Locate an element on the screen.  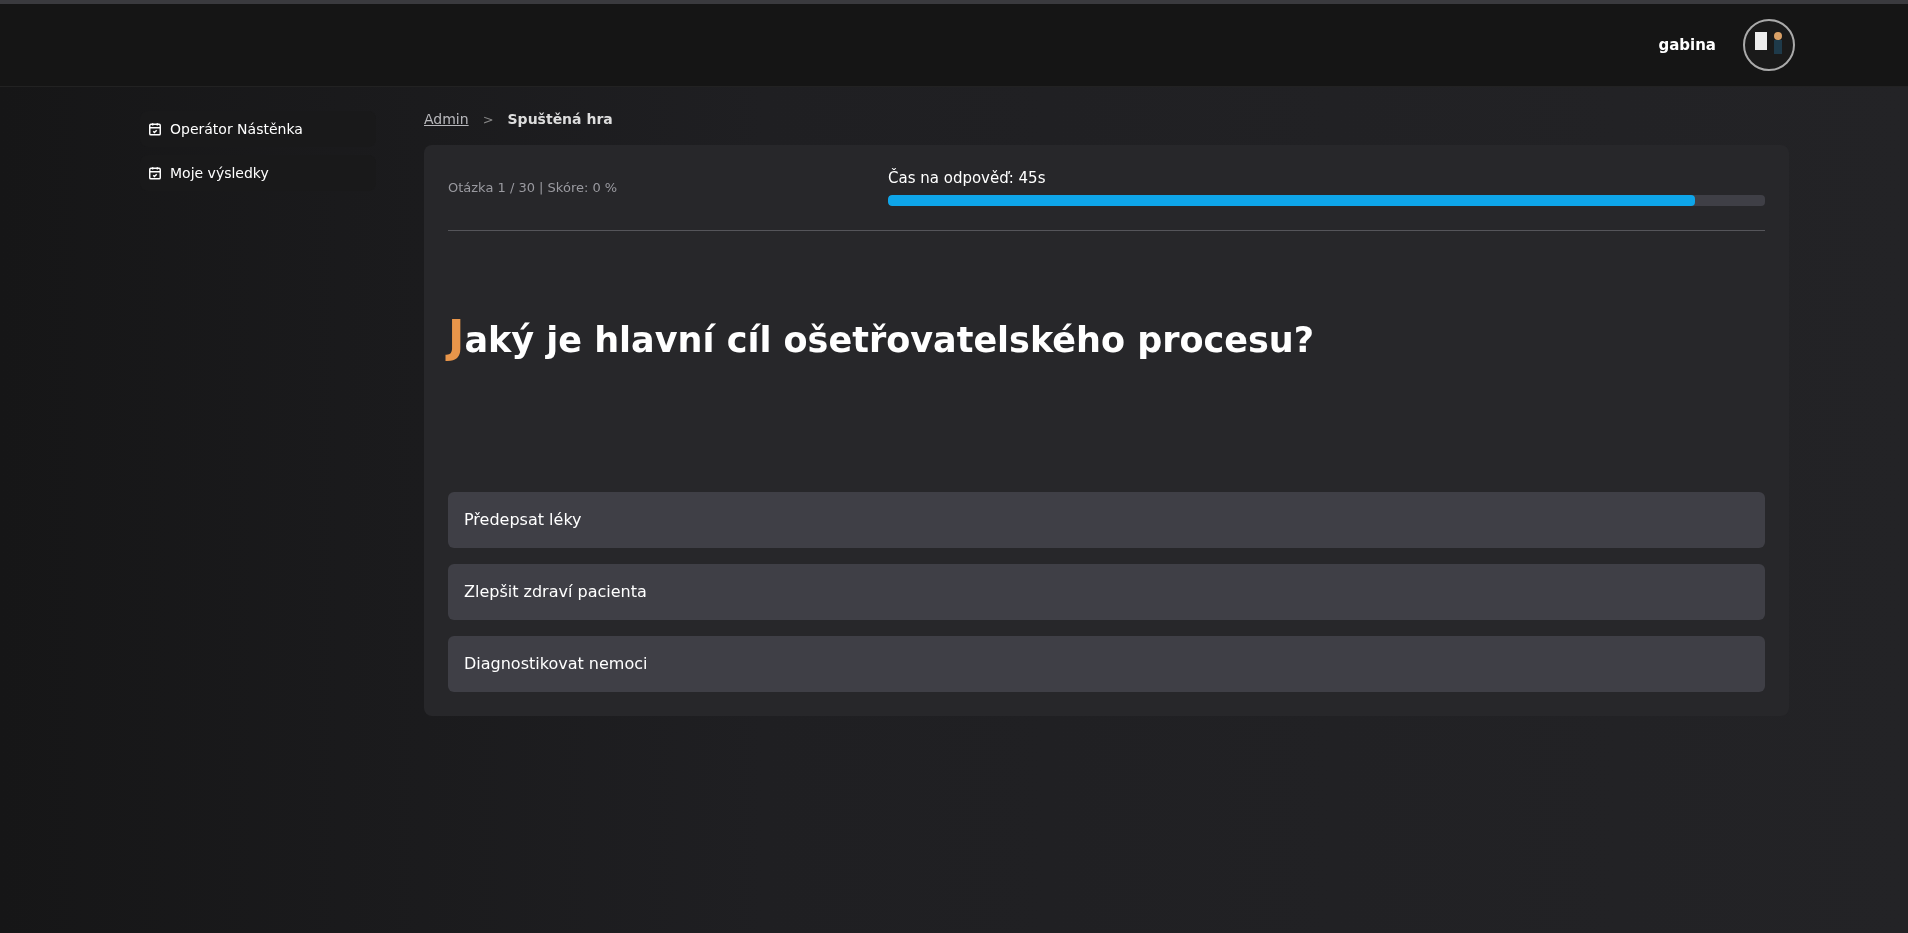
answer-option: Zlepšit zdraví pacienta is located at coordinates (1106, 591).